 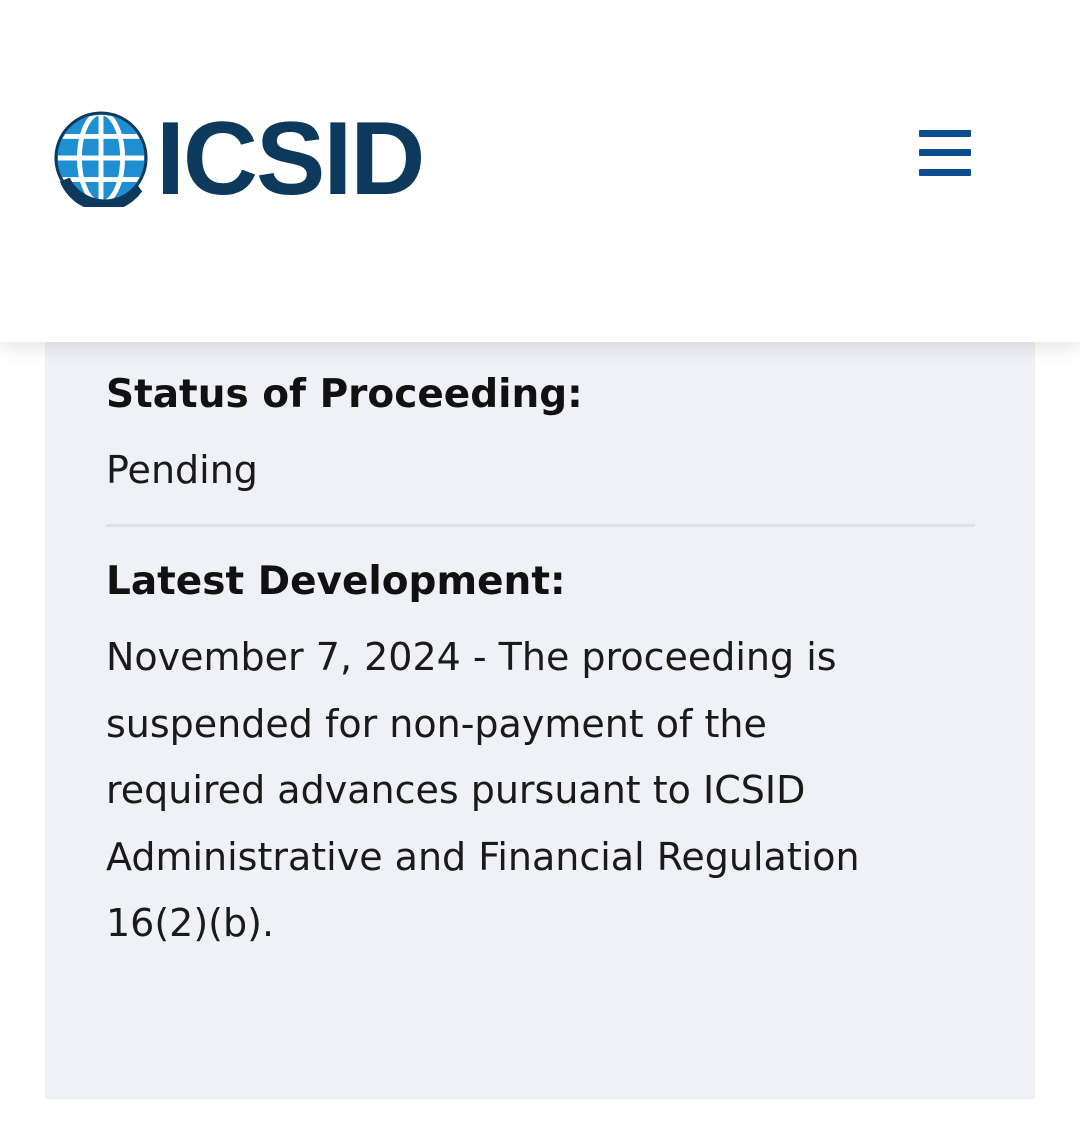 What do you see at coordinates (945, 153) in the screenshot?
I see `menu-button` at bounding box center [945, 153].